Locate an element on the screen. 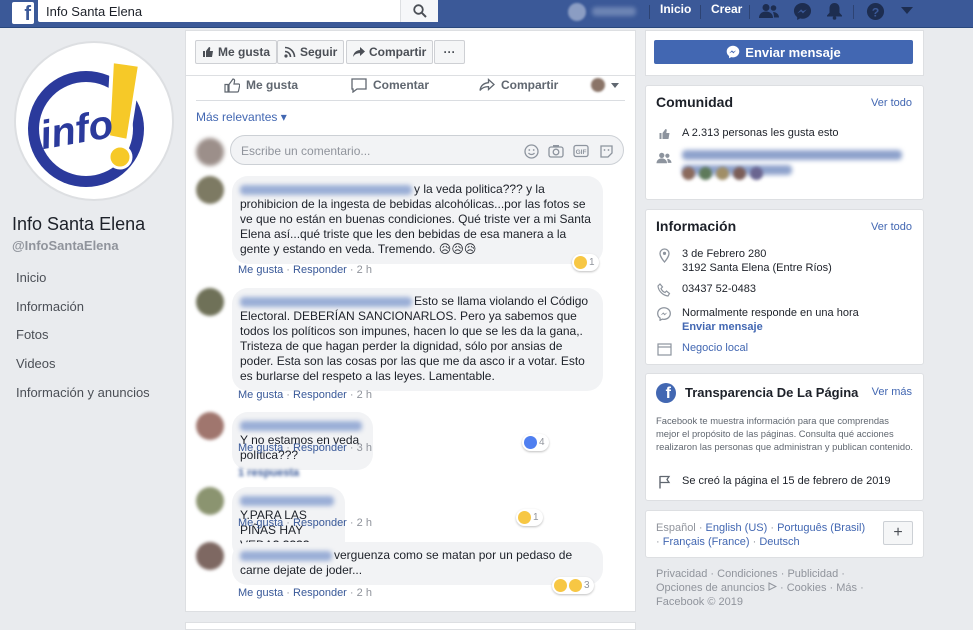 Image resolution: width=973 pixels, height=630 pixels. follow-button: Seguir is located at coordinates (311, 52).